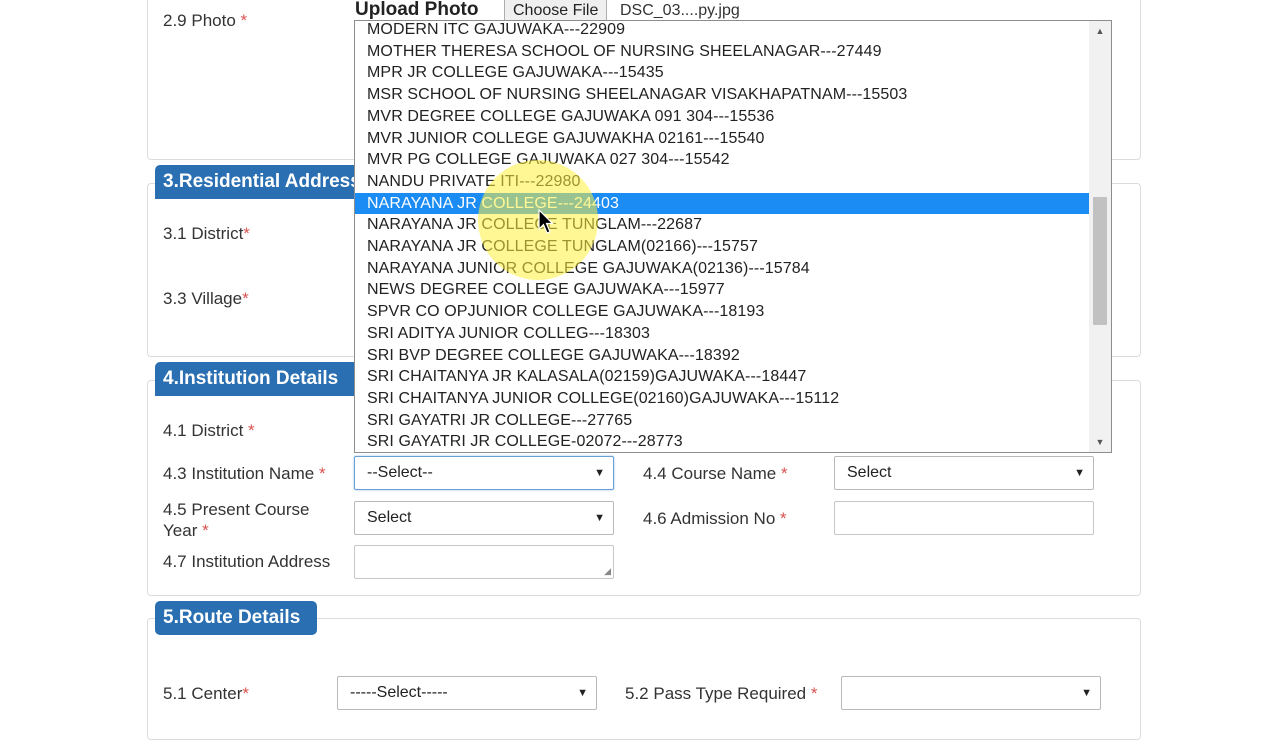  What do you see at coordinates (239, 473) in the screenshot?
I see `institution-name-text: 4.3 Institution Name` at bounding box center [239, 473].